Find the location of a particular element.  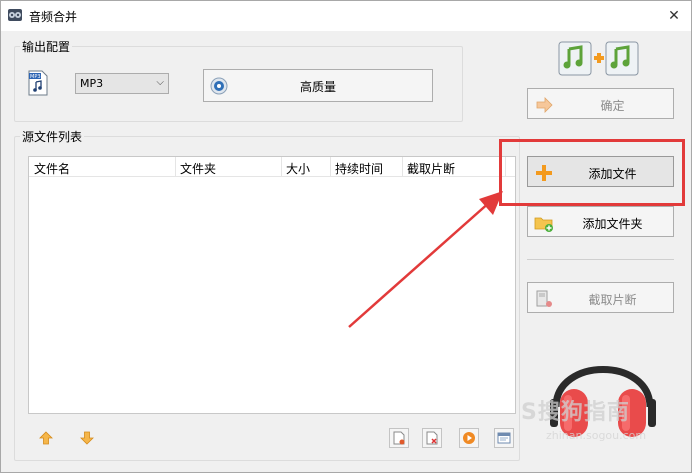

delete-file-icon is located at coordinates (432, 438).